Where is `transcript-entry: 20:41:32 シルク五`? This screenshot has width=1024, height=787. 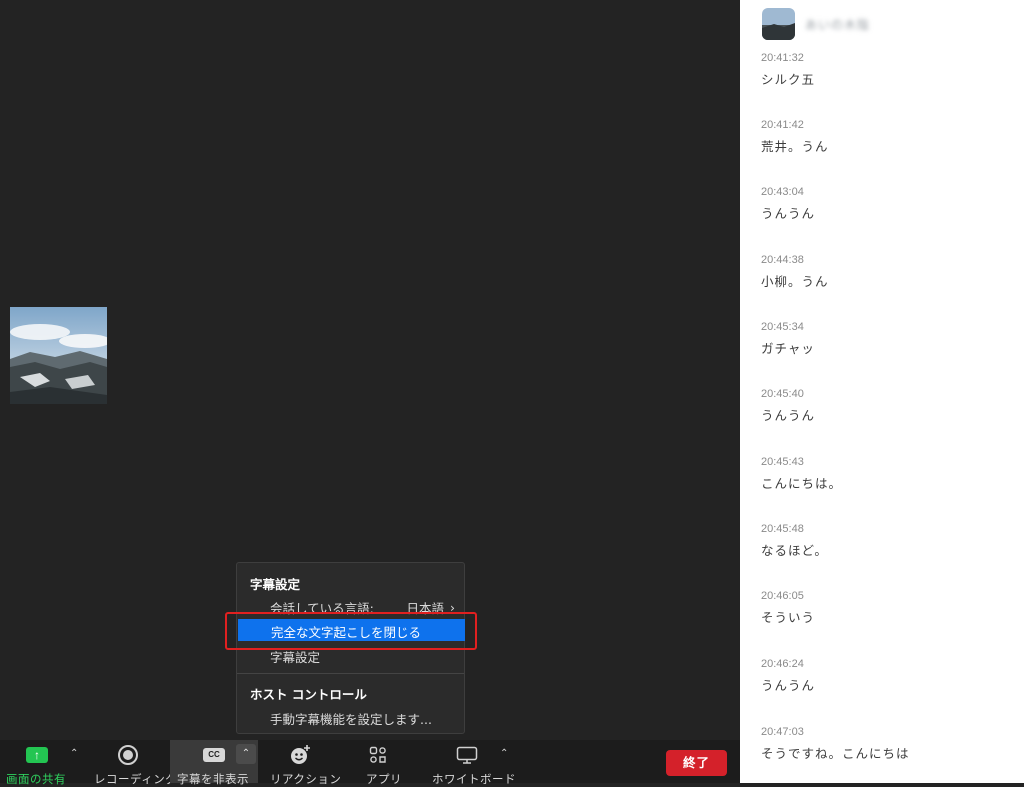
transcript-entry: 20:41:32 シルク五 is located at coordinates (788, 69).